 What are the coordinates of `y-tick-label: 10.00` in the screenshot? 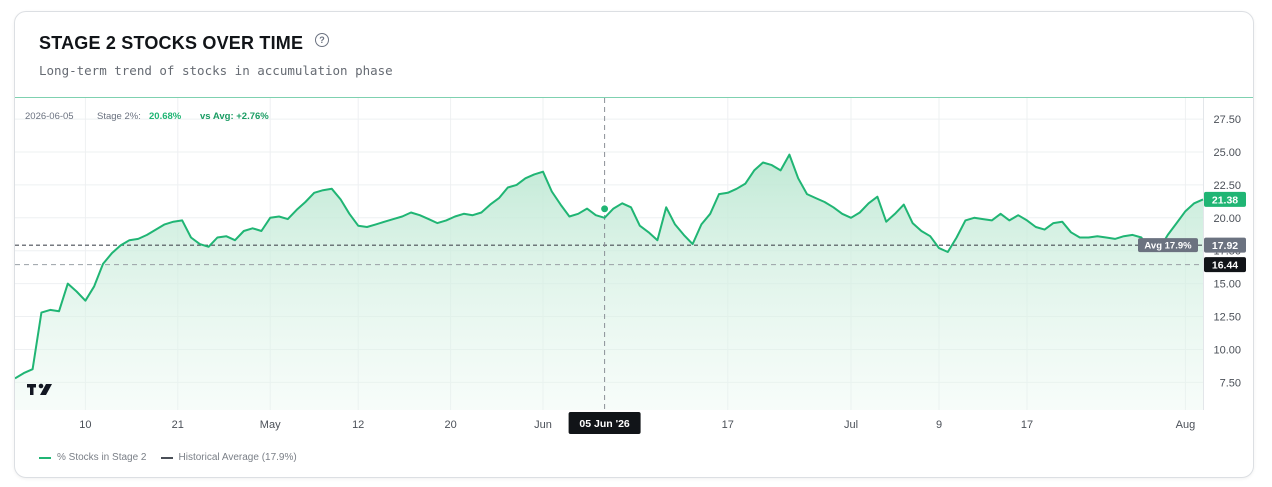 It's located at (1227, 350).